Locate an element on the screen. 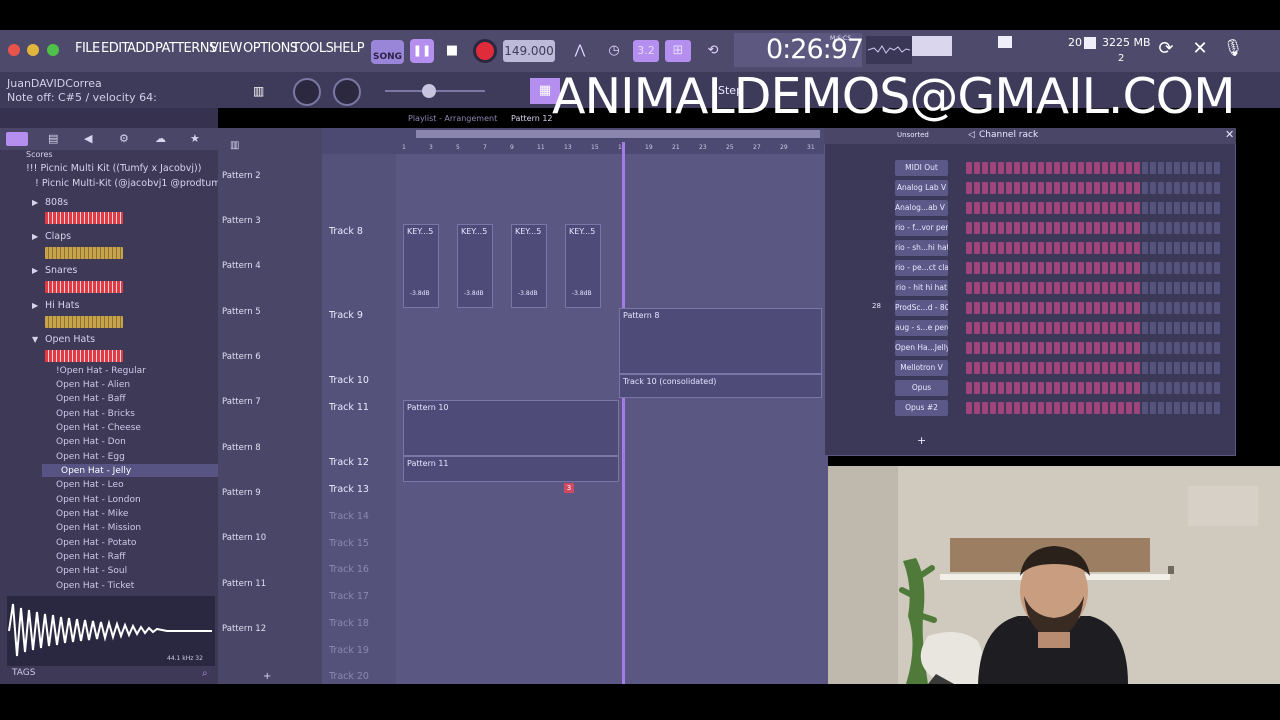 The height and width of the screenshot is (720, 1280). menu-view: VIEW is located at coordinates (226, 48).